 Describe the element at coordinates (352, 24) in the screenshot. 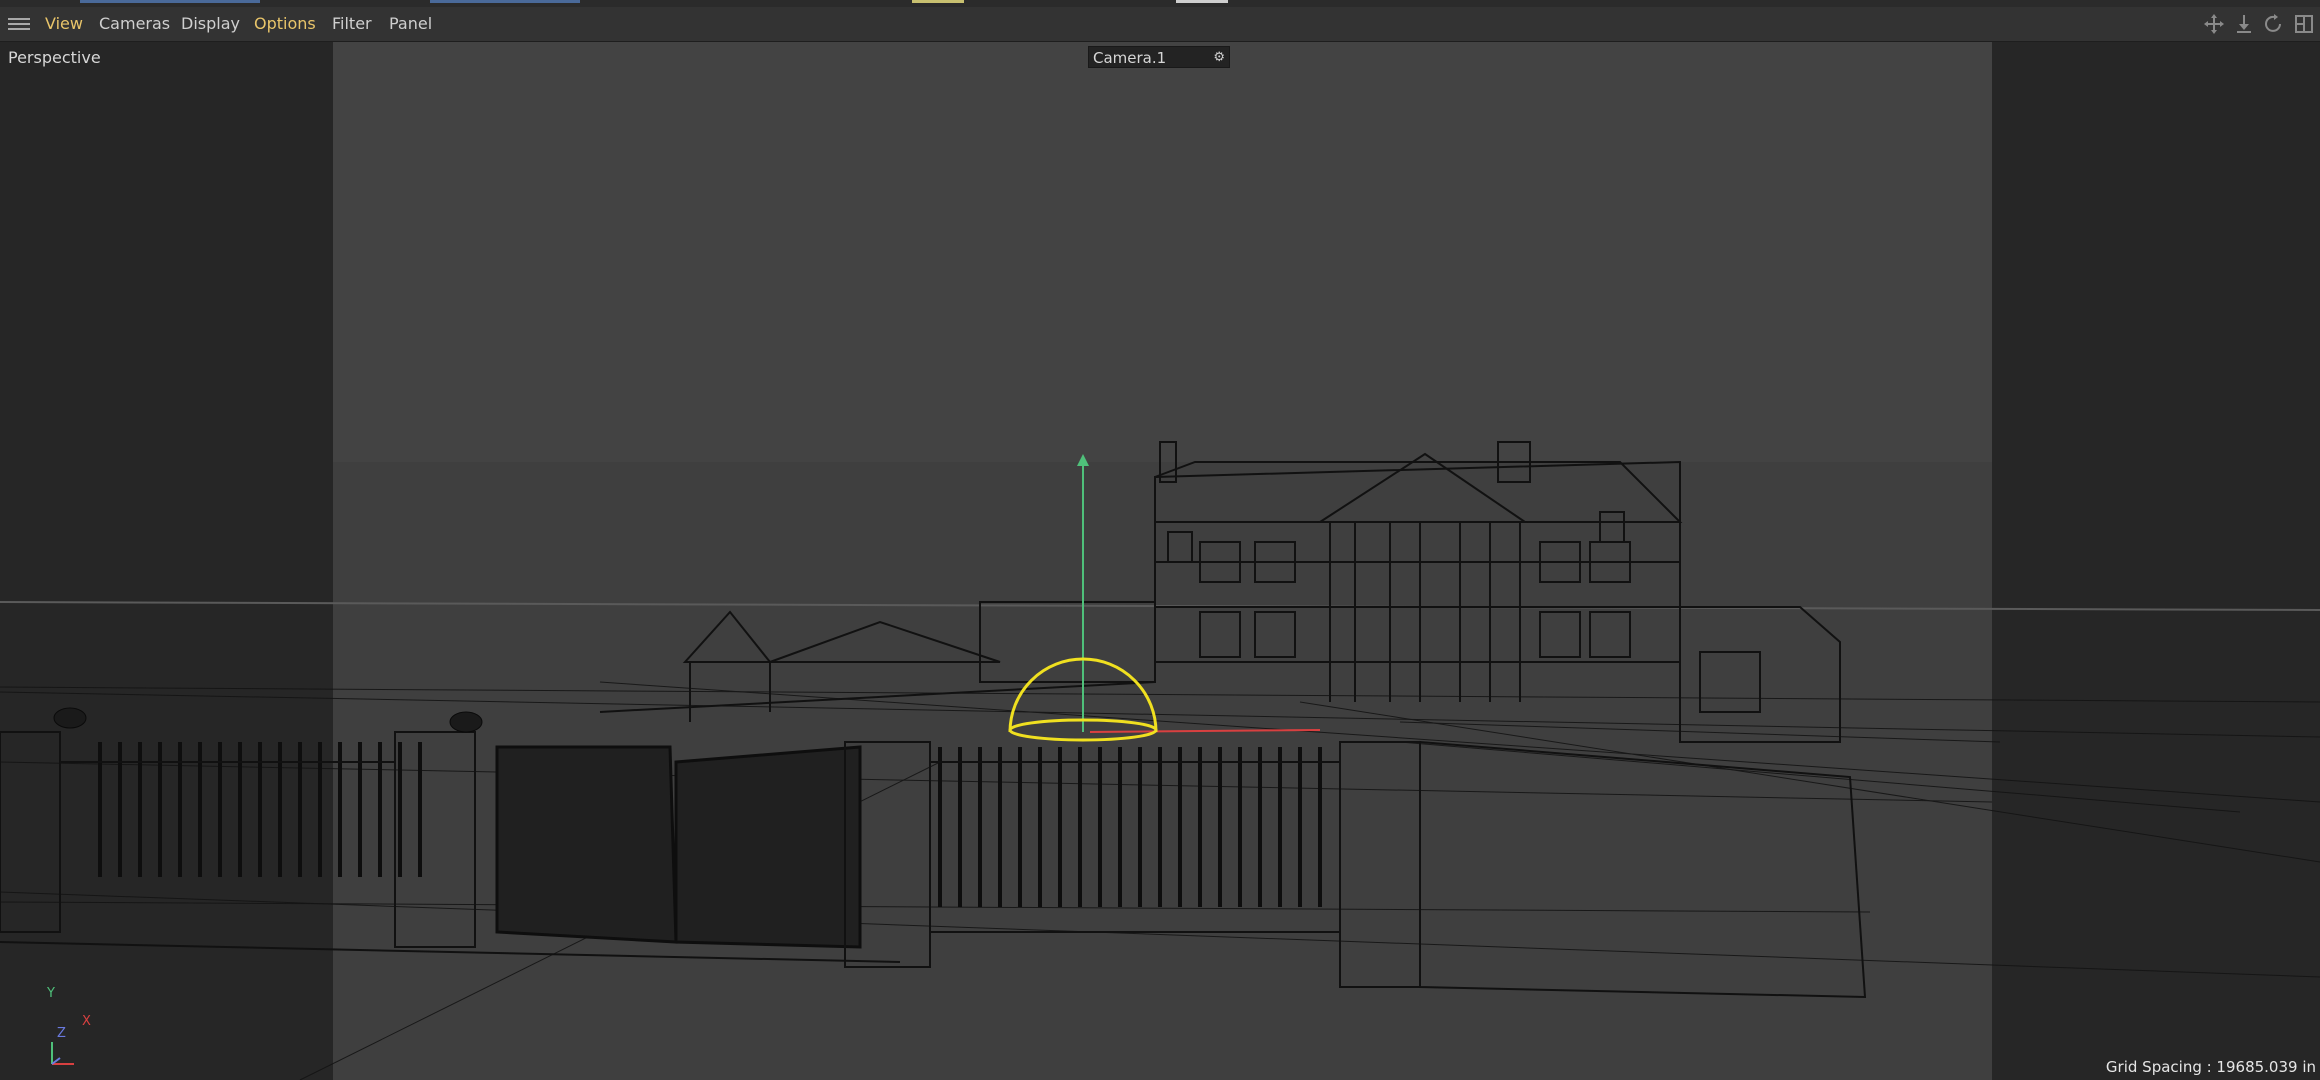

I see `menu-filter: Filter` at that location.